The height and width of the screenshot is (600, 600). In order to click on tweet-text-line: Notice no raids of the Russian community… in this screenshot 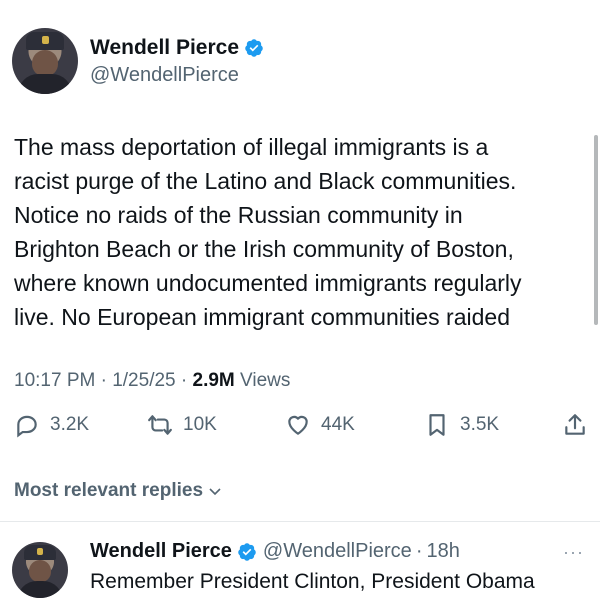, I will do `click(238, 215)`.